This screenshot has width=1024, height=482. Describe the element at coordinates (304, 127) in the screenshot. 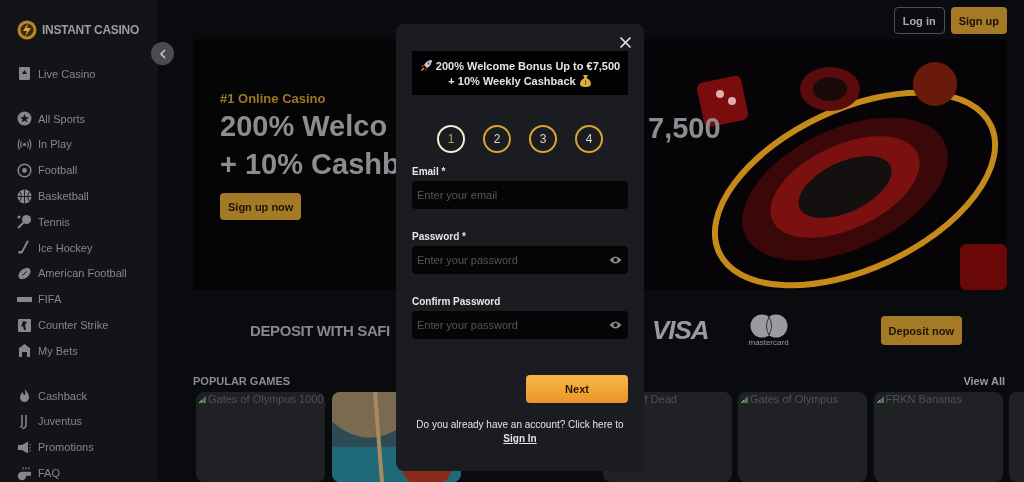

I see `banner-heading: 200% Welco` at that location.